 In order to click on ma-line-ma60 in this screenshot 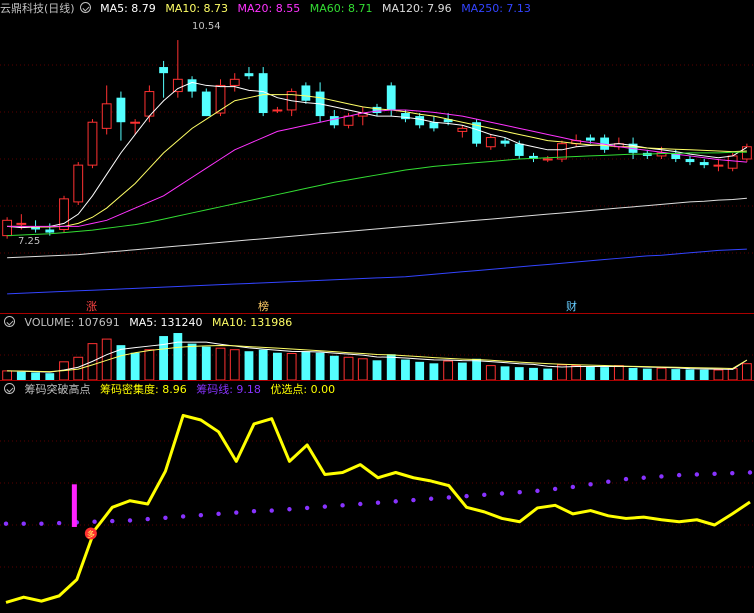, I will do `click(377, 194)`.